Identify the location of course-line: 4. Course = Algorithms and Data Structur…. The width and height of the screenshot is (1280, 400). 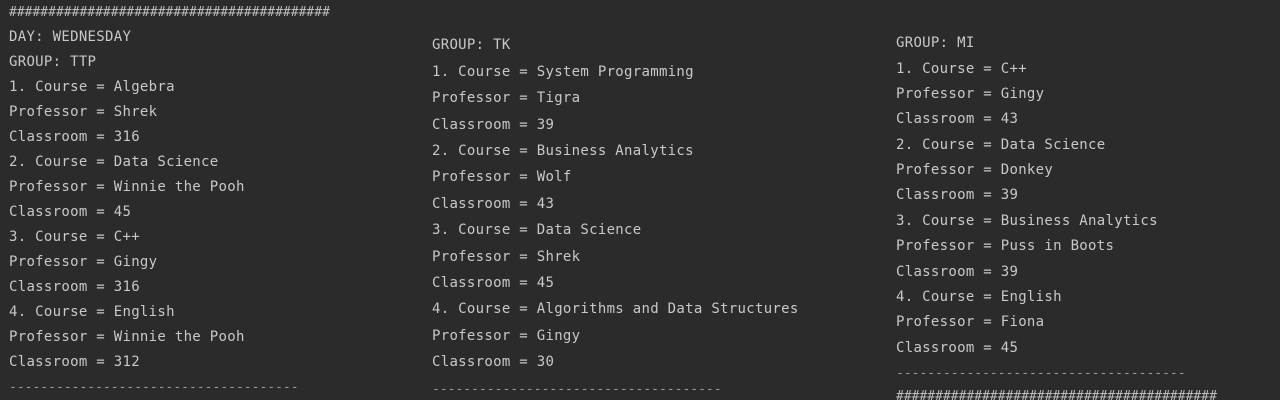
(615, 309).